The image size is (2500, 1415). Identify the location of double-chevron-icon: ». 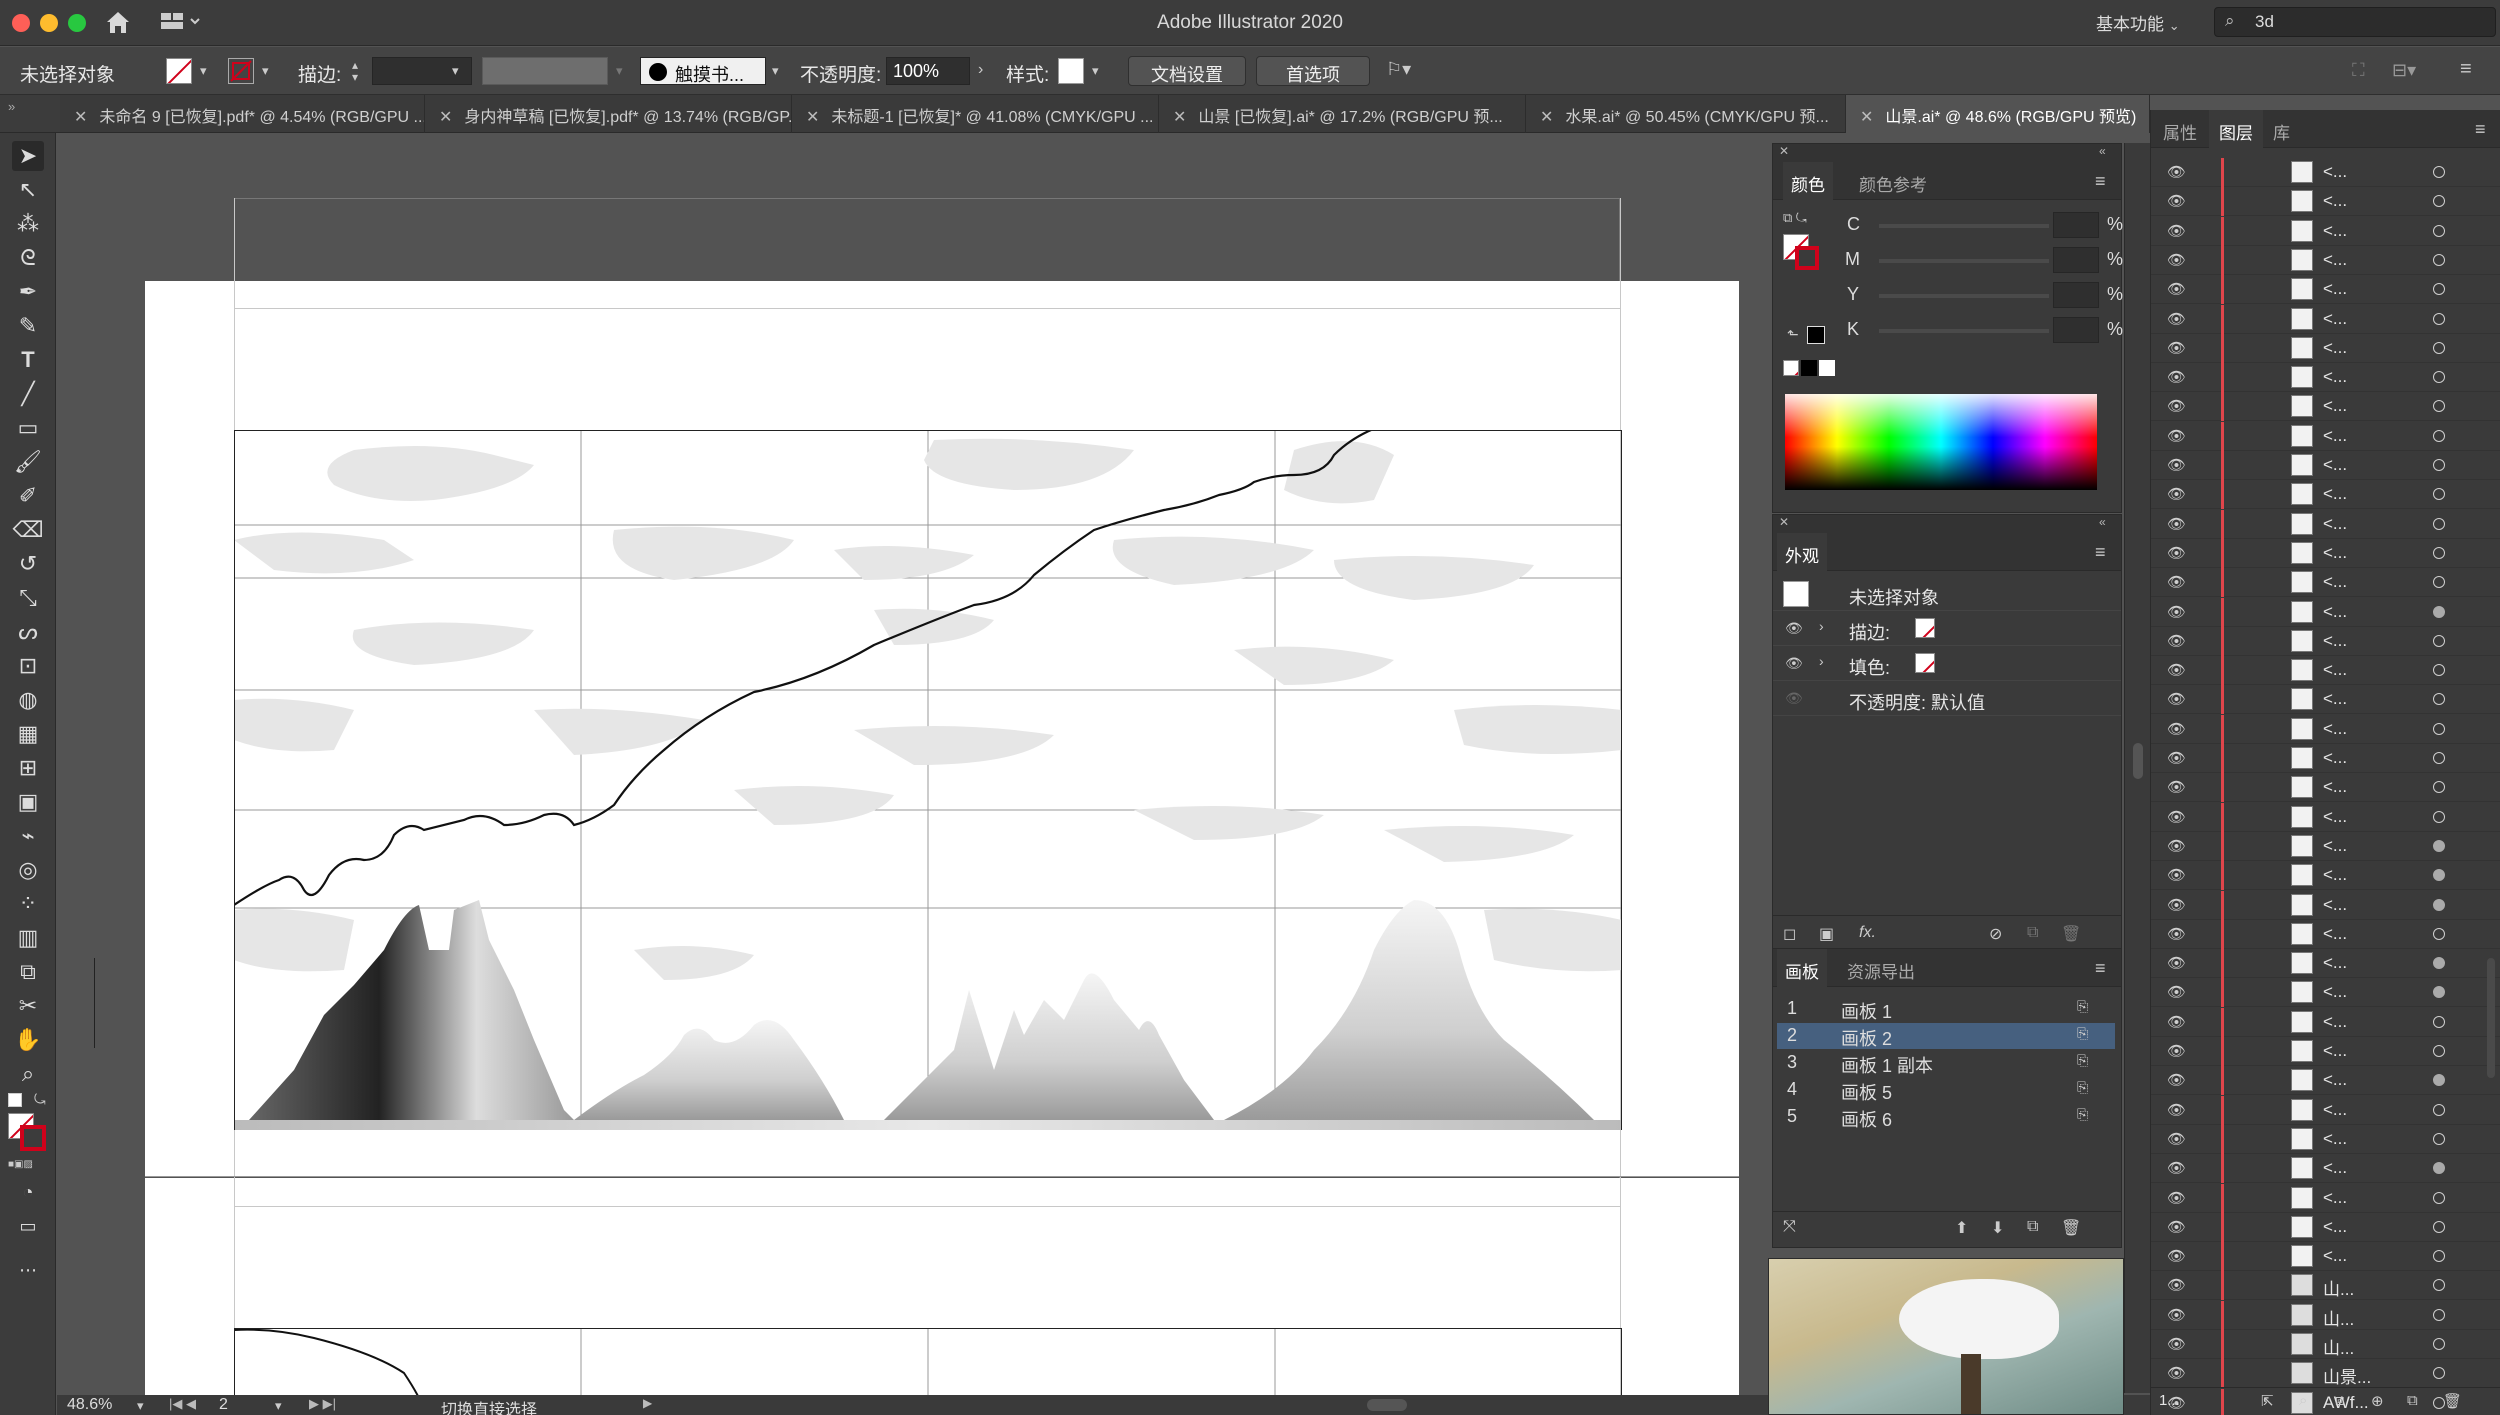
(11, 106).